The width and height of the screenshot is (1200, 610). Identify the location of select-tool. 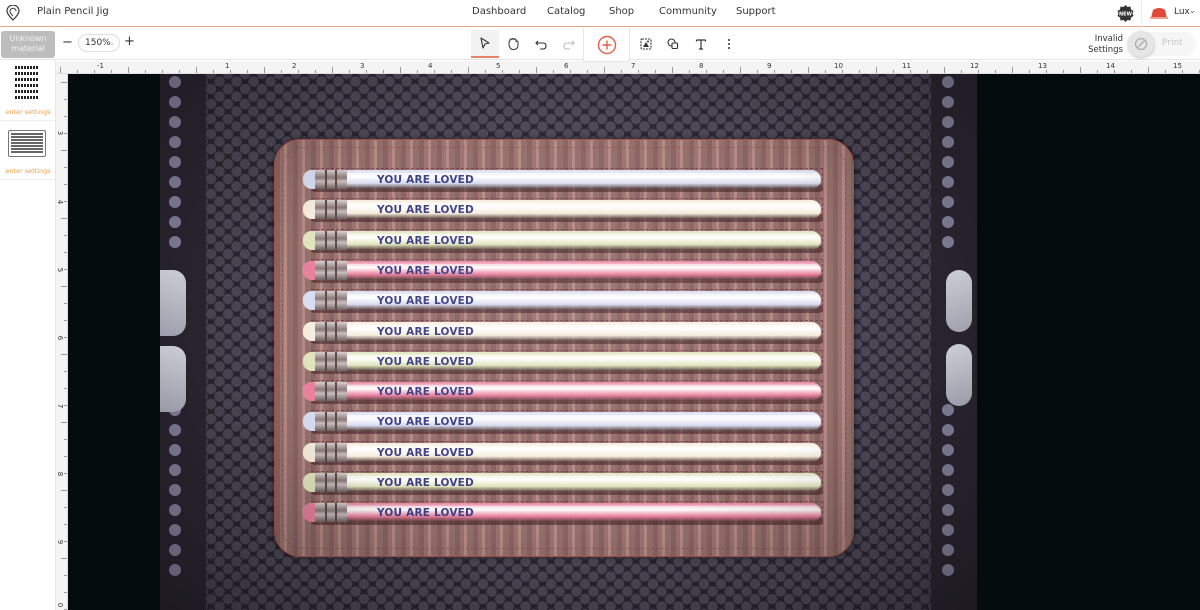
(485, 44).